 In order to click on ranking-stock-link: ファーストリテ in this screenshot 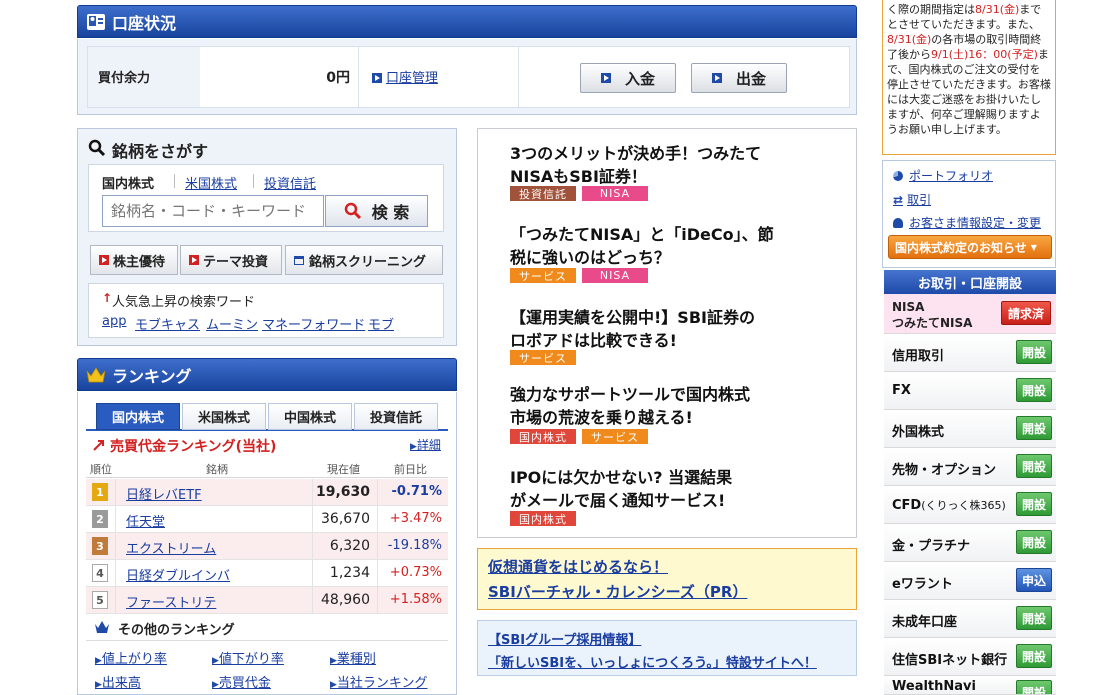, I will do `click(171, 601)`.